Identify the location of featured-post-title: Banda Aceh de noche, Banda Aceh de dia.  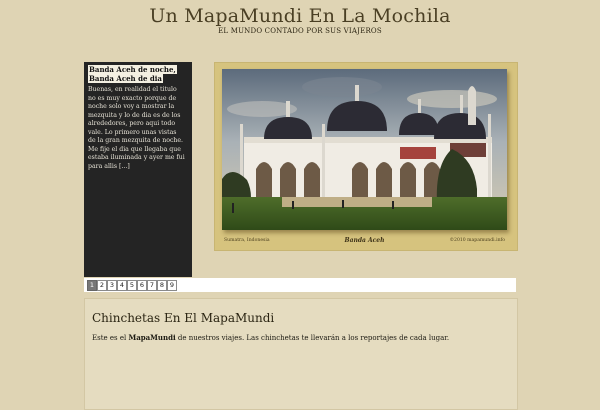
(136, 74).